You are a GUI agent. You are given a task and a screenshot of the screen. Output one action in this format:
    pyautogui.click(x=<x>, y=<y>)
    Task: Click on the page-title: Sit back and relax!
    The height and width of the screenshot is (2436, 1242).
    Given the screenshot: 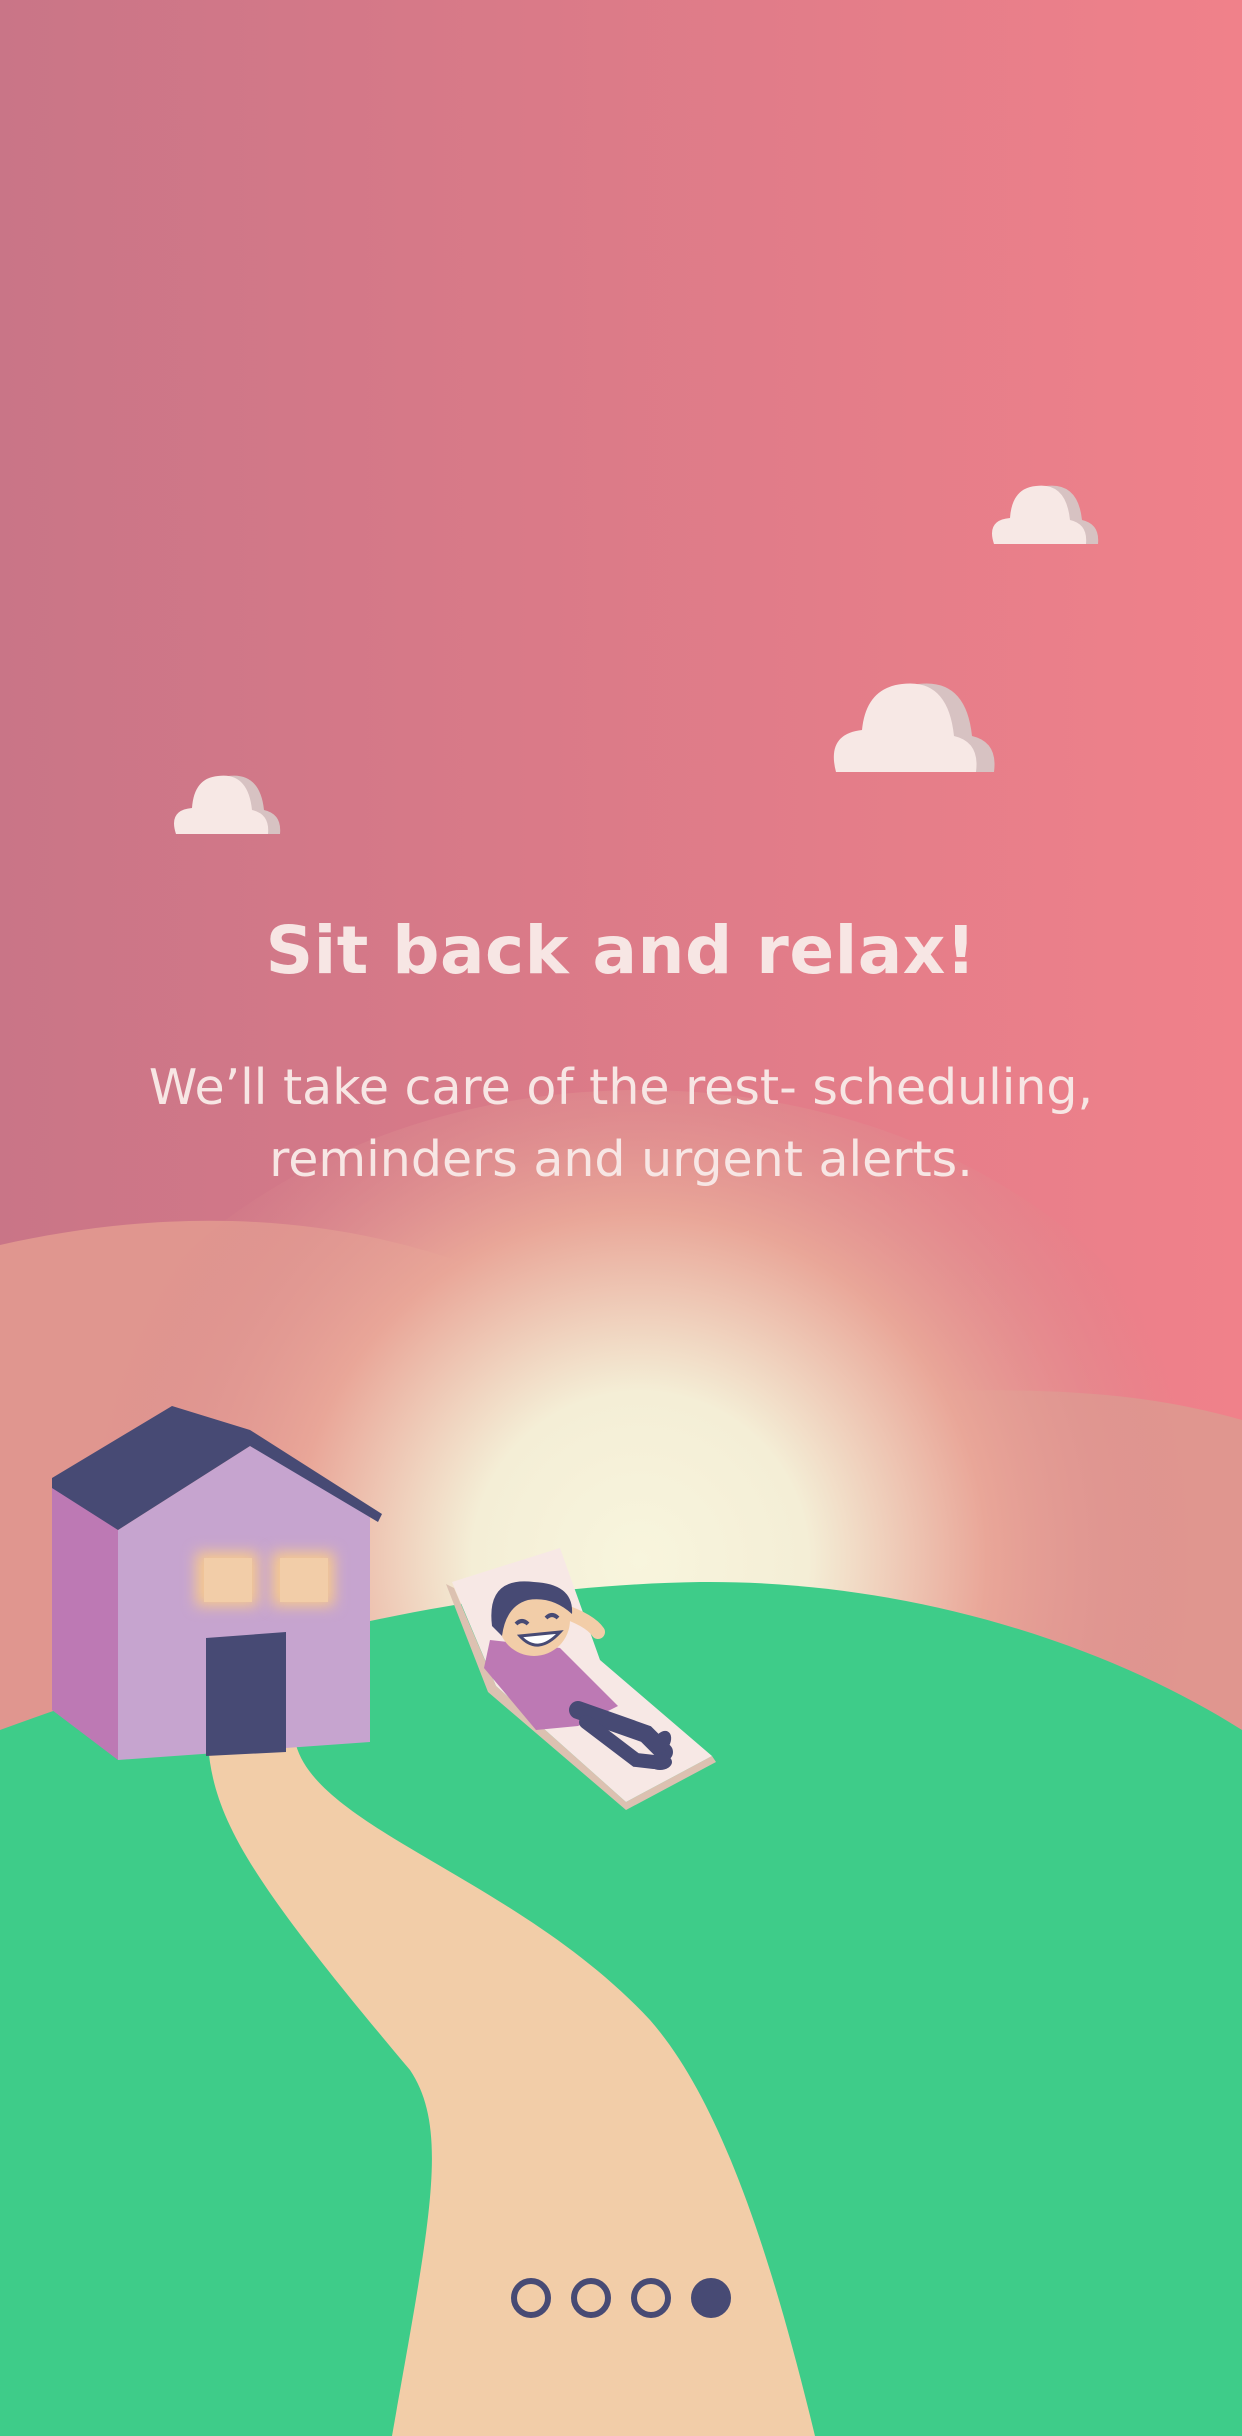 What is the action you would take?
    pyautogui.click(x=621, y=950)
    